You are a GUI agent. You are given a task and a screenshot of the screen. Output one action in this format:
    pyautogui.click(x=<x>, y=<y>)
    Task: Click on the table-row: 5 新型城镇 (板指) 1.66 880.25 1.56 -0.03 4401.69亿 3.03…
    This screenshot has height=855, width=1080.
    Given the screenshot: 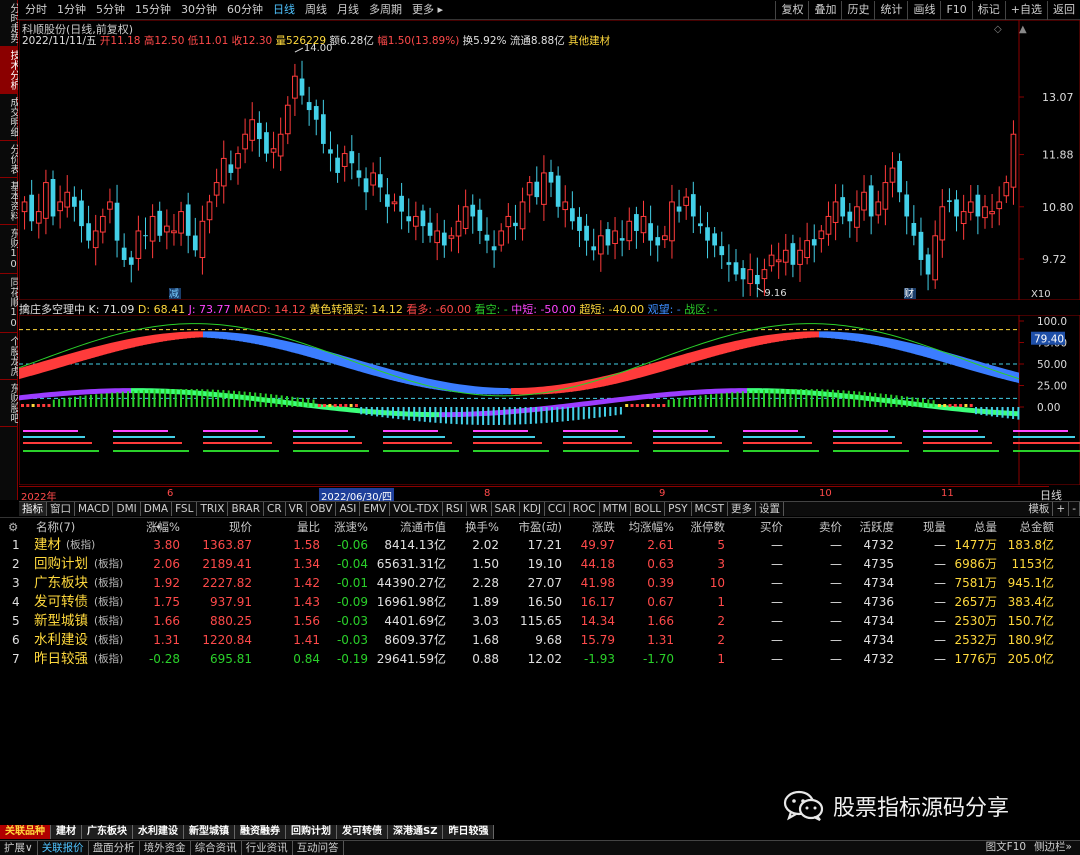 What is the action you would take?
    pyautogui.click(x=540, y=621)
    